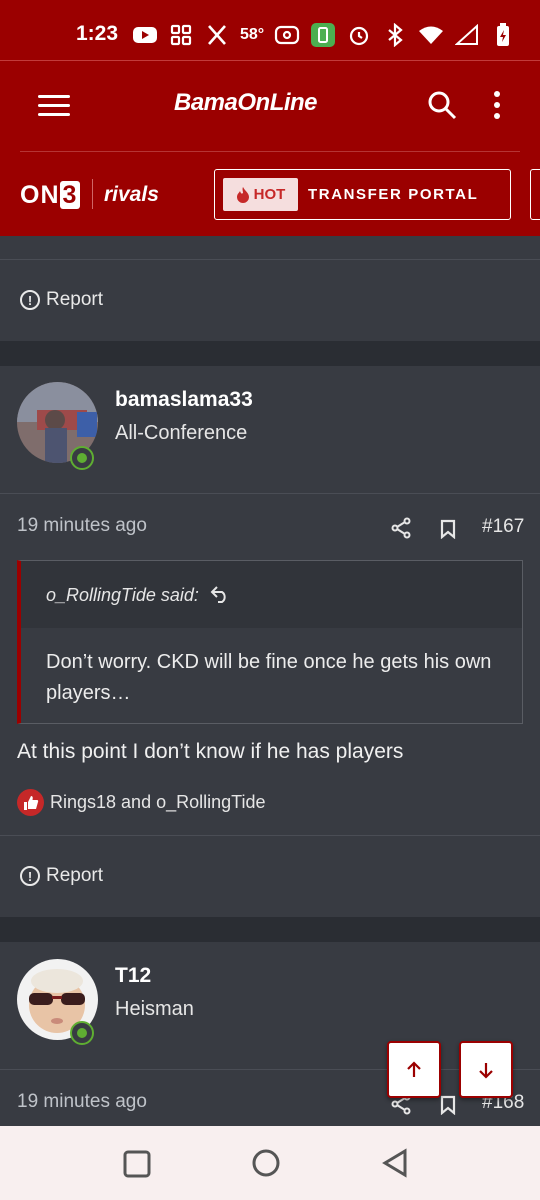 This screenshot has height=1200, width=540. I want to click on recents-button, so click(137, 1166).